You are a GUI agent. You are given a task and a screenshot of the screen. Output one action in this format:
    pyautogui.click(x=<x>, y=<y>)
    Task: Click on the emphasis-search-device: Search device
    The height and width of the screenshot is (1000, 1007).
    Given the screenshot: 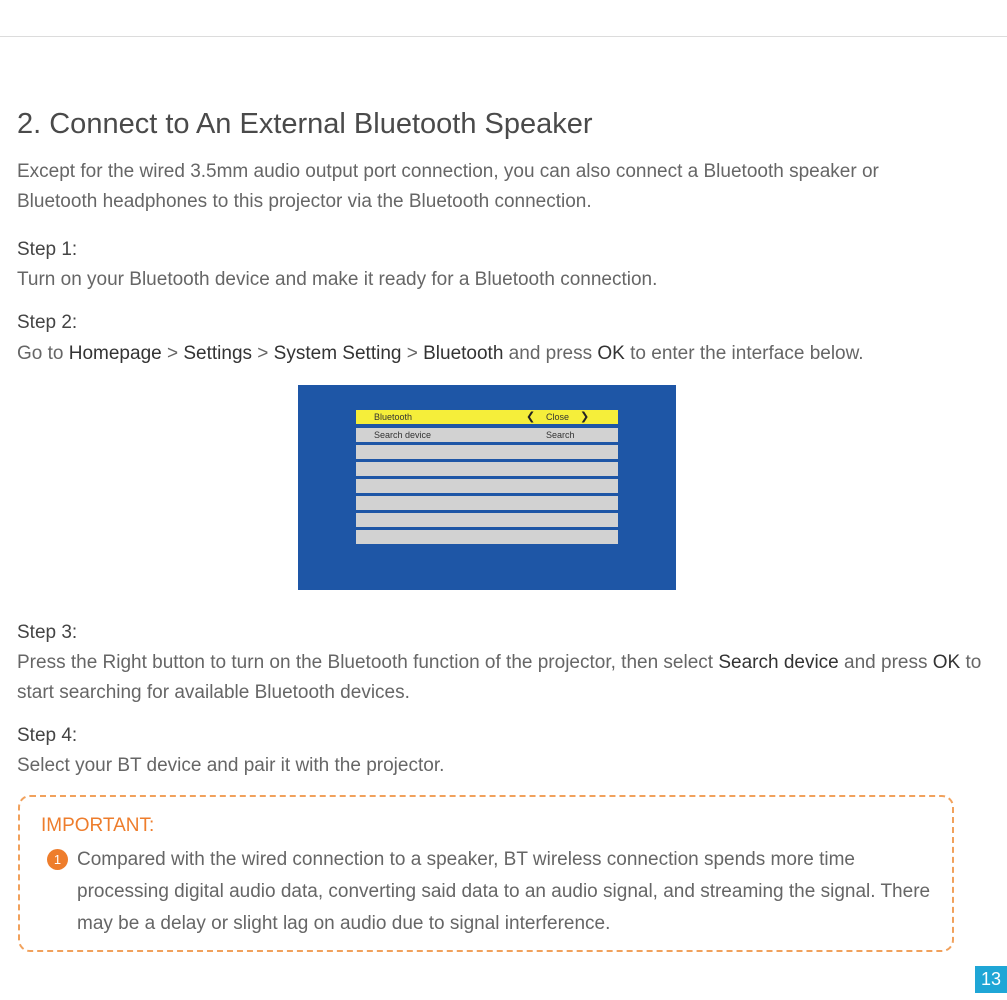 What is the action you would take?
    pyautogui.click(x=778, y=662)
    